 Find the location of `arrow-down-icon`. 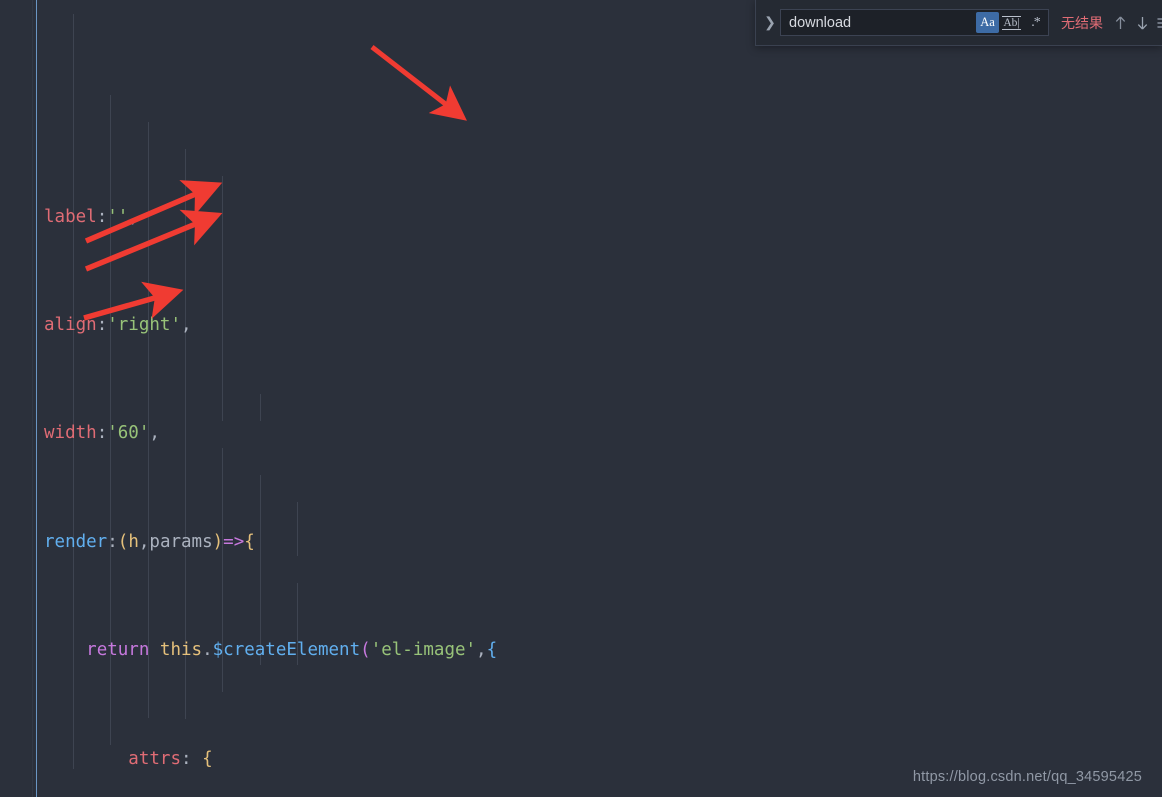

arrow-down-icon is located at coordinates (1142, 22).